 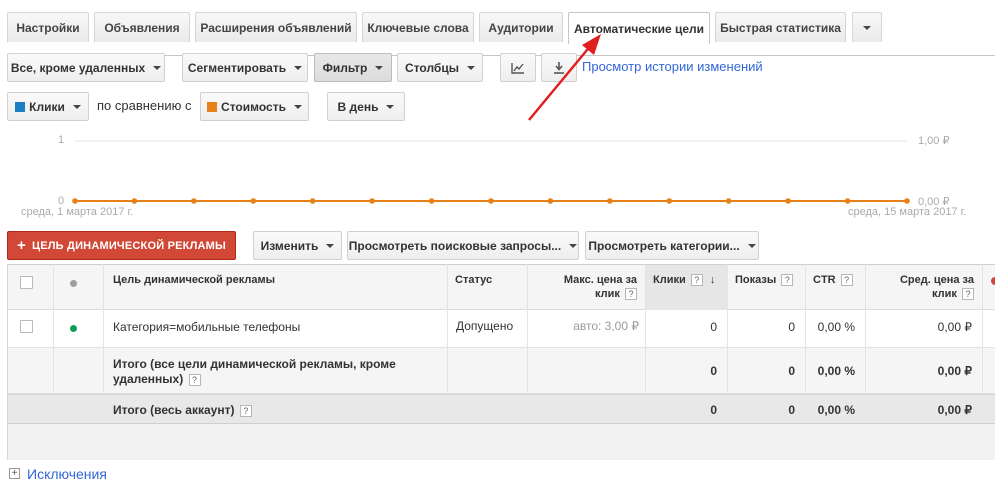 I want to click on edit-label: Изменить, so click(x=289, y=245).